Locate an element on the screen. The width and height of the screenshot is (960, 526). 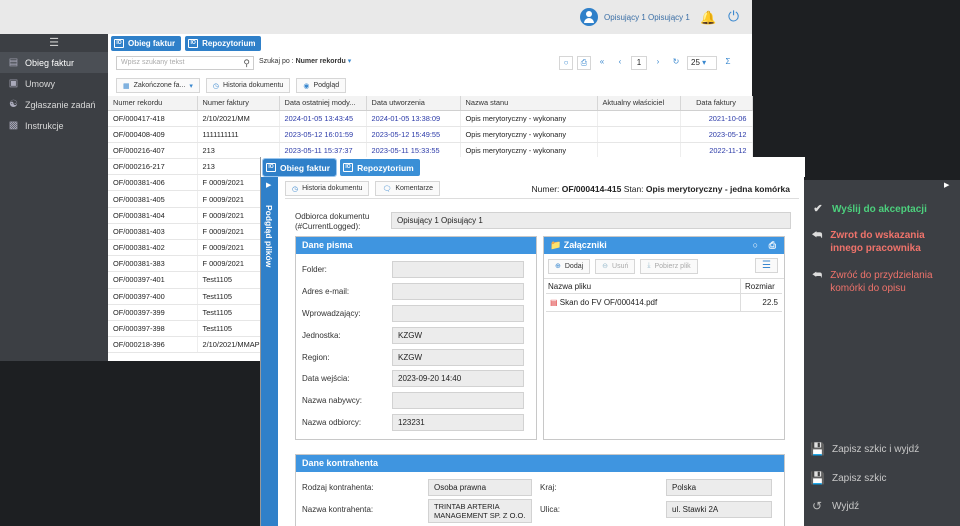
file-name: Skan do FV OF/000414.pdf is located at coordinates (608, 302).